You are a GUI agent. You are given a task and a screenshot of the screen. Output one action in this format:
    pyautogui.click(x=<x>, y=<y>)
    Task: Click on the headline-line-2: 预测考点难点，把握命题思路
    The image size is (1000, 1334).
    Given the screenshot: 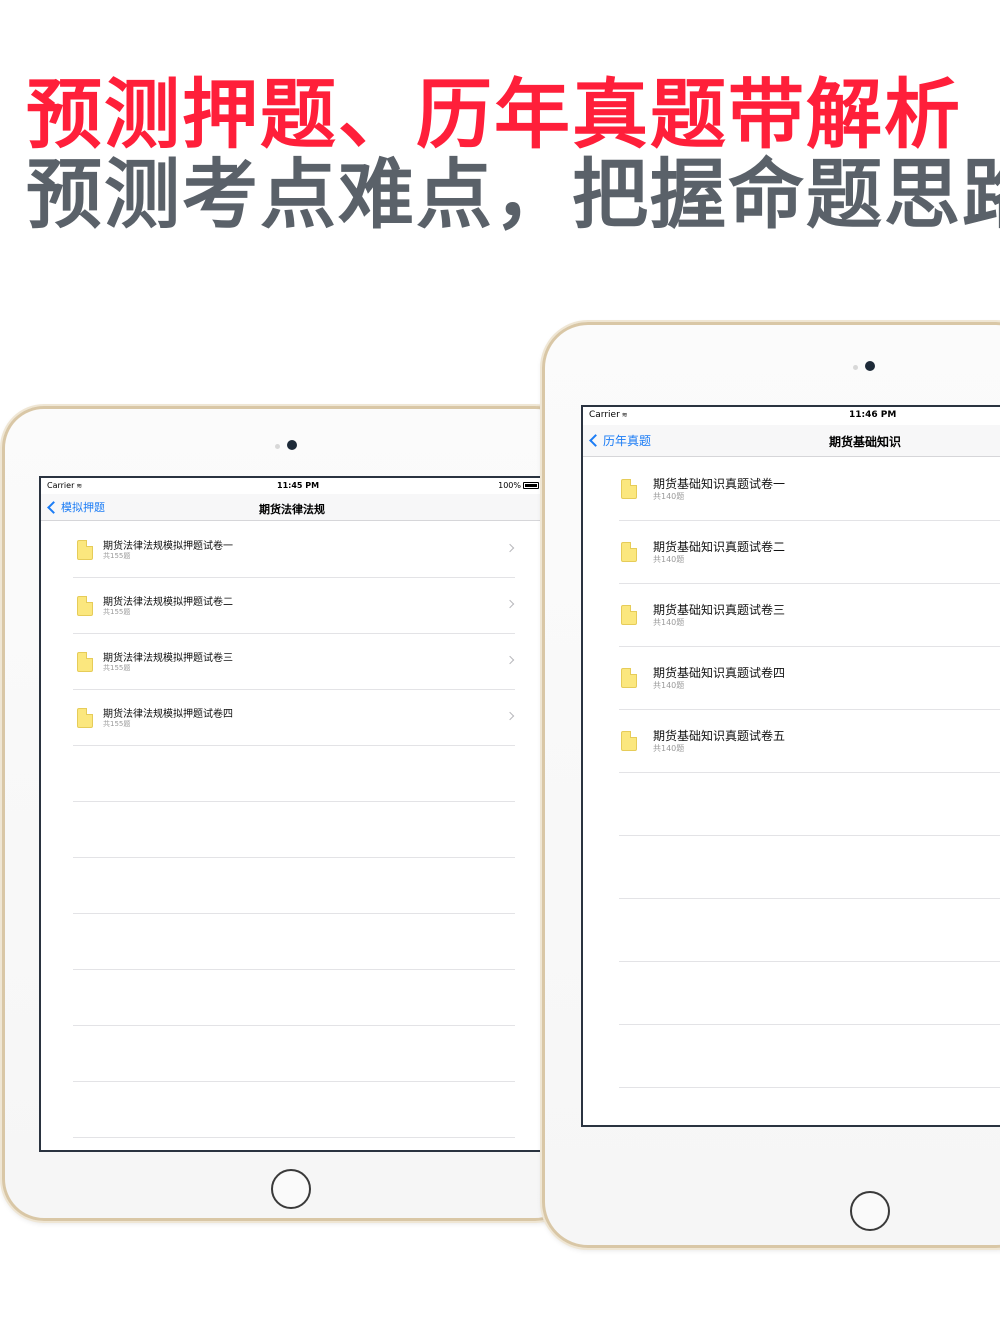 What is the action you would take?
    pyautogui.click(x=513, y=194)
    